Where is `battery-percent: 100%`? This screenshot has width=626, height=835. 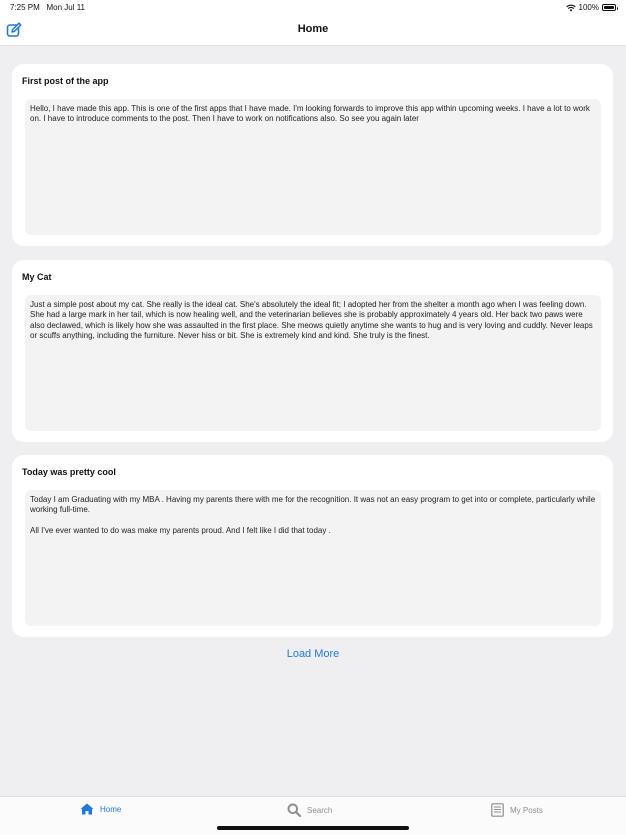 battery-percent: 100% is located at coordinates (588, 7).